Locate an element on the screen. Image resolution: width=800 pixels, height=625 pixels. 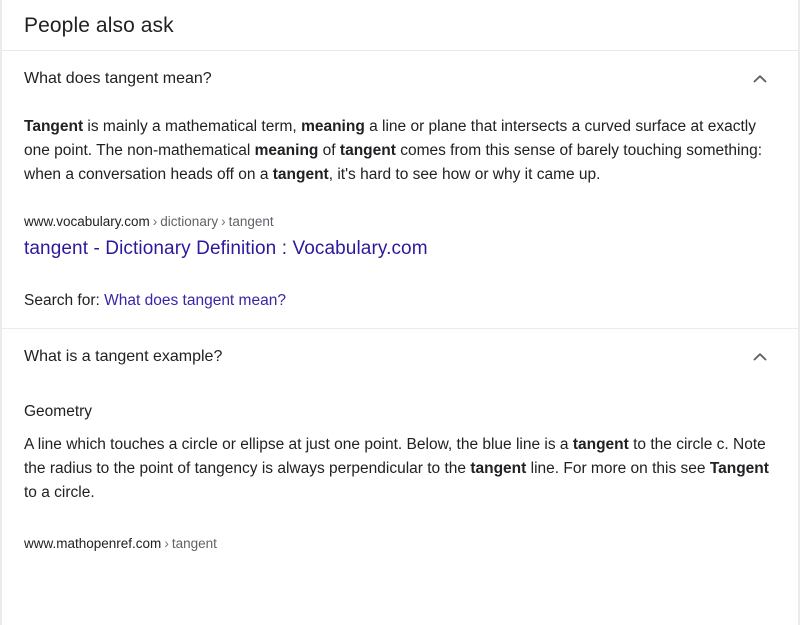
search-for-query-link: What does tangent mean? is located at coordinates (195, 300).